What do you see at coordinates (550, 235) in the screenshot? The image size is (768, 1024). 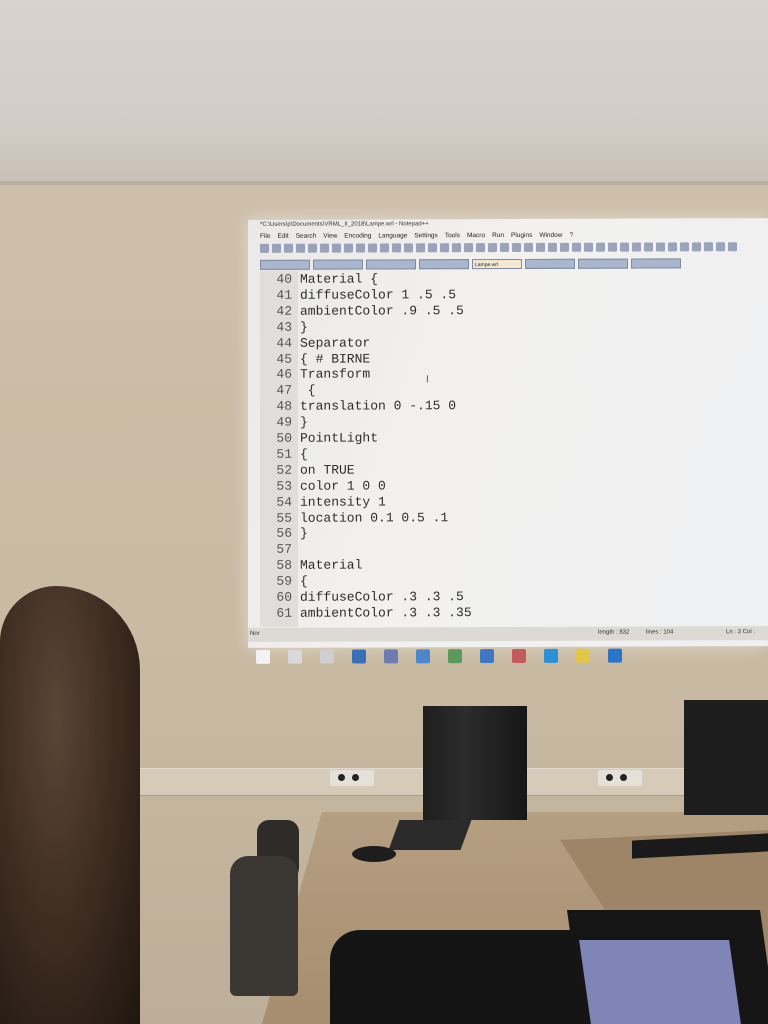 I see `menu-item: Window` at bounding box center [550, 235].